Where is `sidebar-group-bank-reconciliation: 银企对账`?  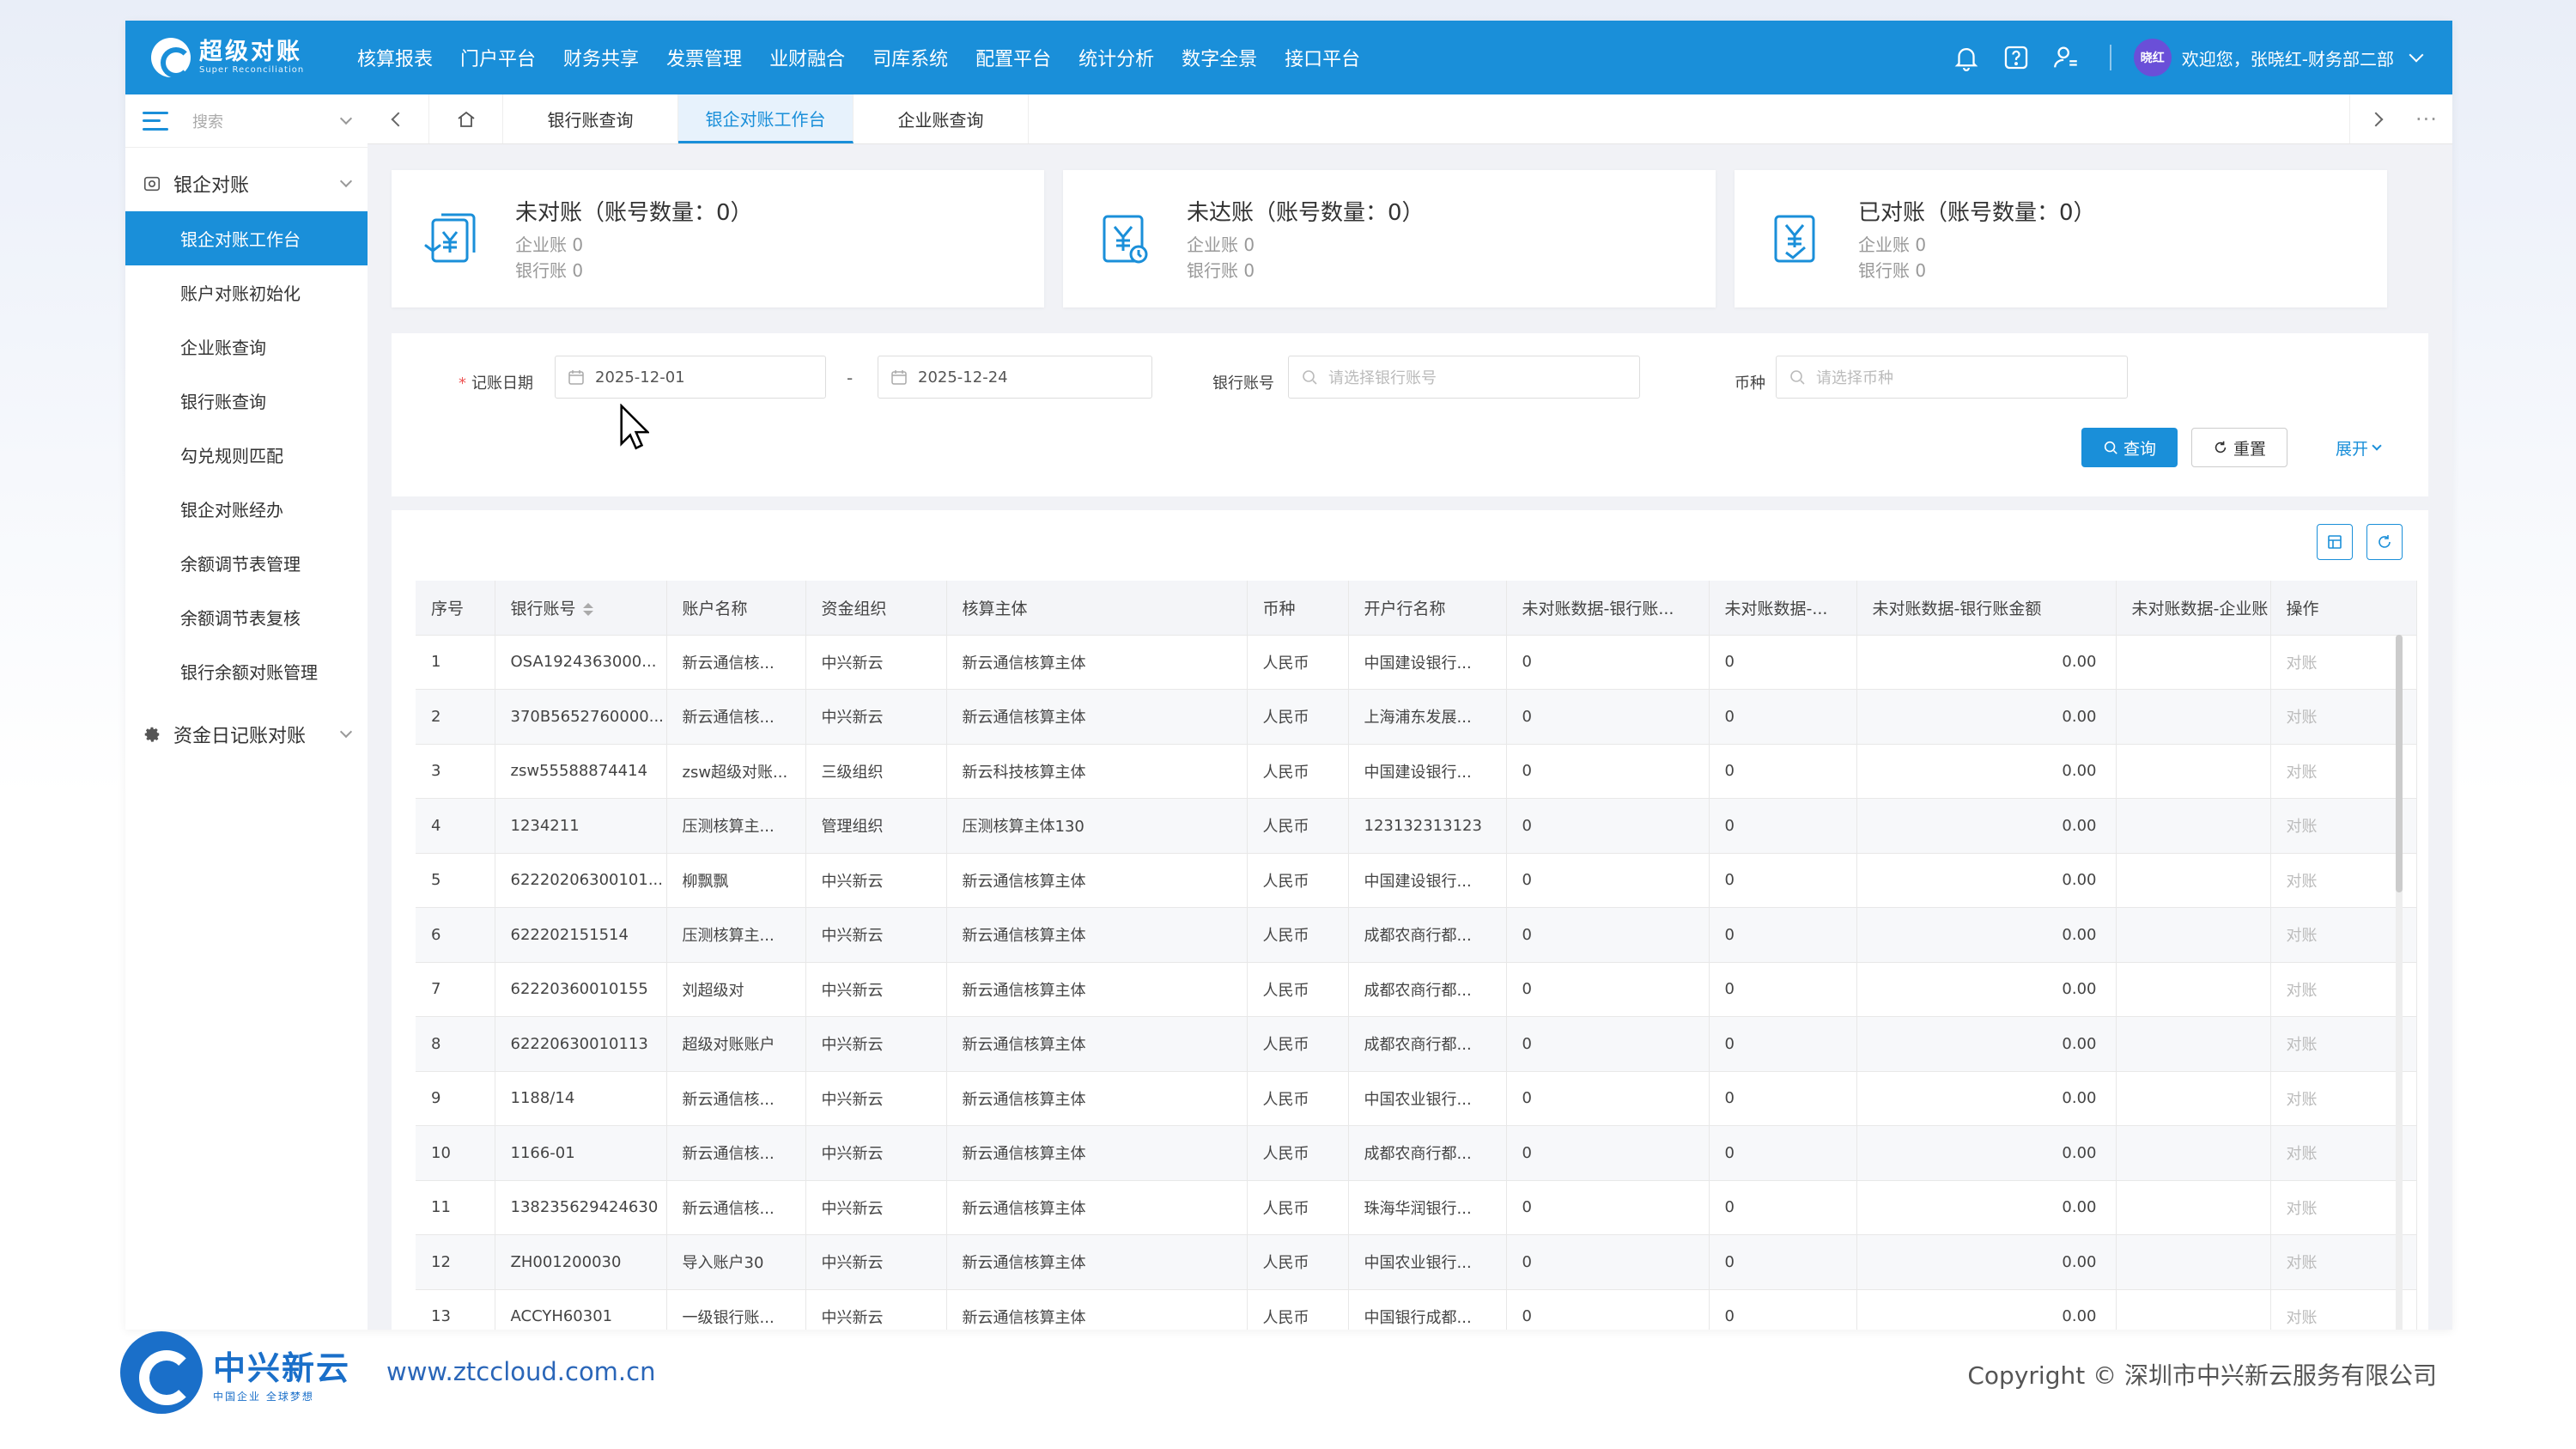
sidebar-group-bank-reconciliation: 银企对账 is located at coordinates (247, 183).